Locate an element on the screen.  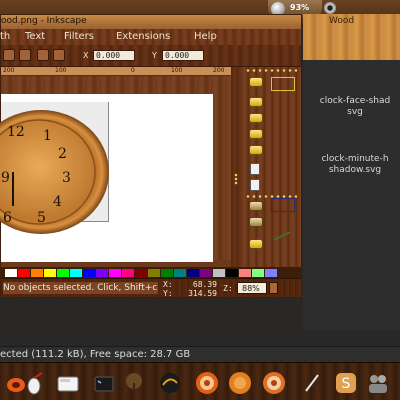
x-field: 0.000 is located at coordinates (114, 55).